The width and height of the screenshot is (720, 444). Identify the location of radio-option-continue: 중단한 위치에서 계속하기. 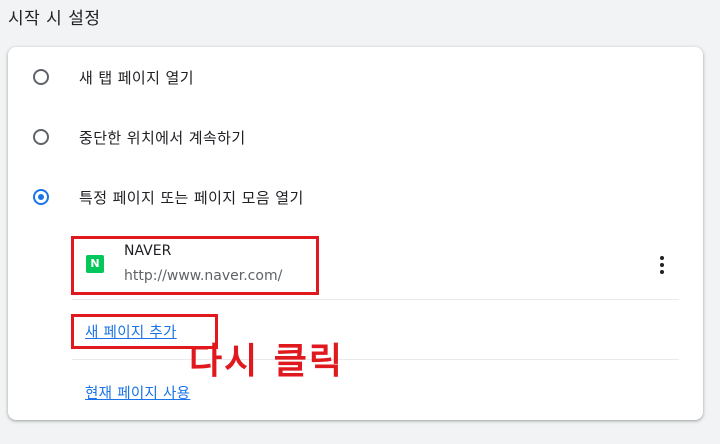
(139, 137).